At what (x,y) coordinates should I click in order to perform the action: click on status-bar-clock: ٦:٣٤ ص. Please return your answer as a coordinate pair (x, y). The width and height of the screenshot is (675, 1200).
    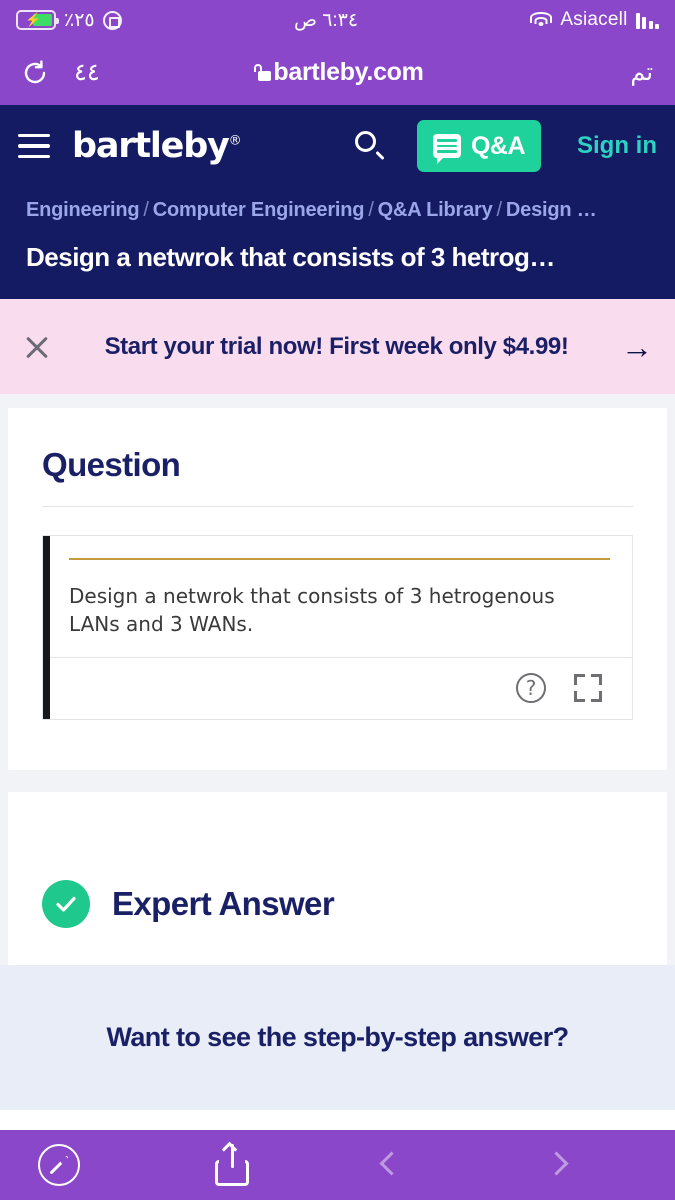
    Looking at the image, I should click on (326, 20).